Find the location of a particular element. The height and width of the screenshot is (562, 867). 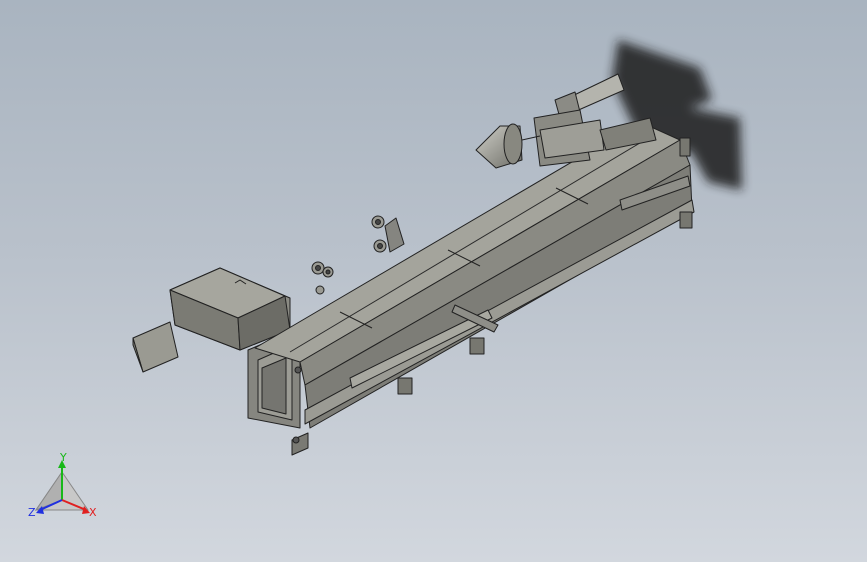

x-axis-label: X is located at coordinates (93, 512).